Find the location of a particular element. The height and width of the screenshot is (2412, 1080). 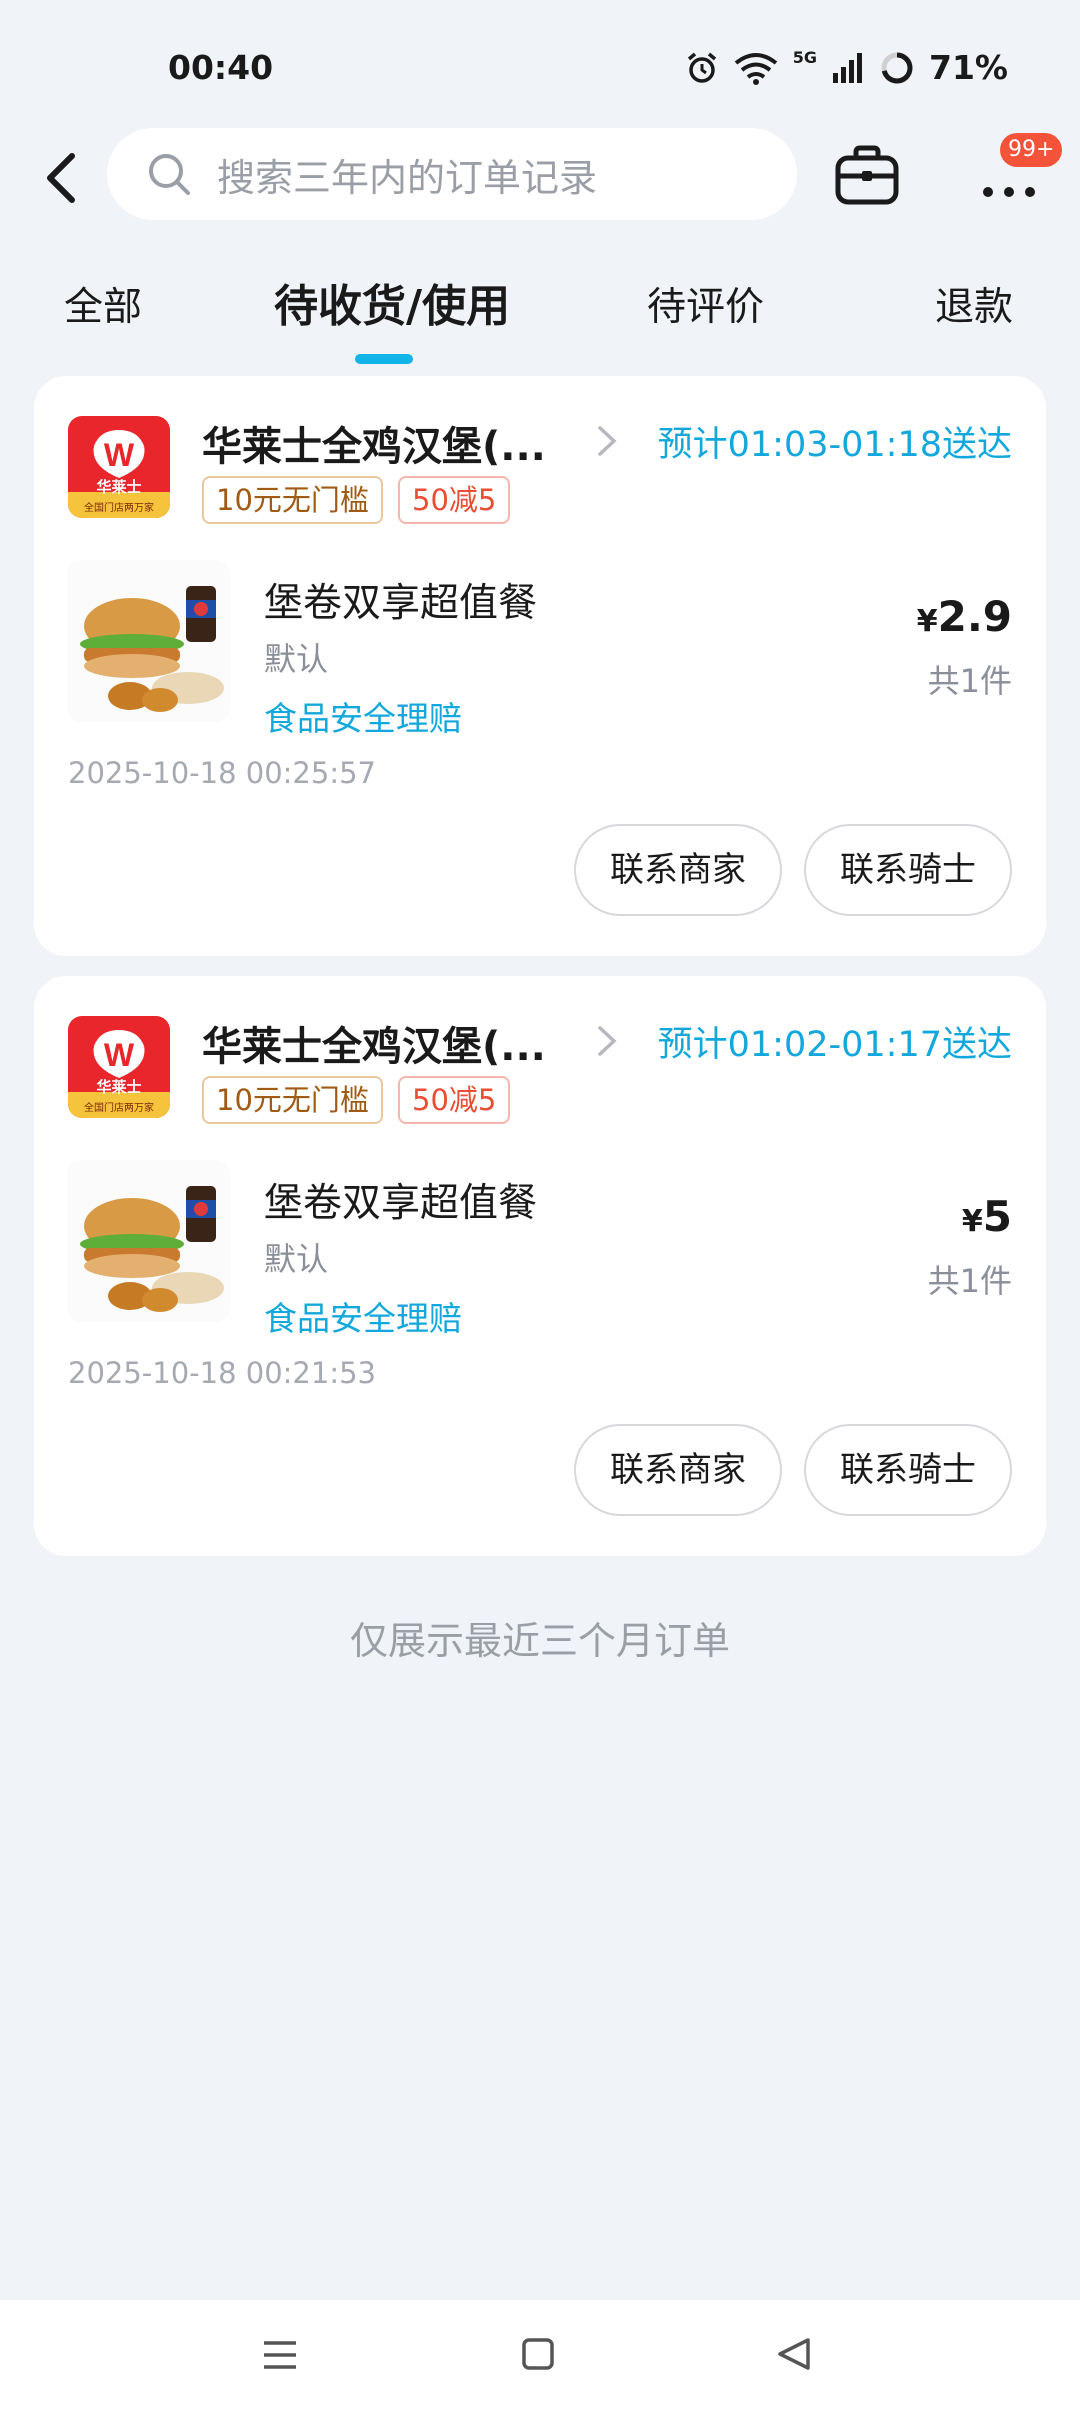

item-price: ¥2.9 is located at coordinates (964, 616).